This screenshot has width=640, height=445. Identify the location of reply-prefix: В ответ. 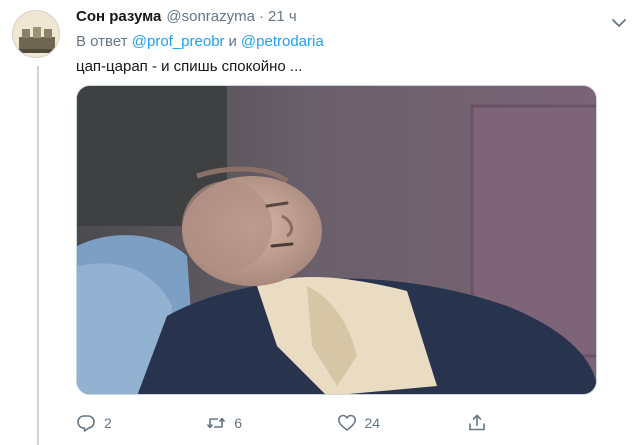
(102, 41).